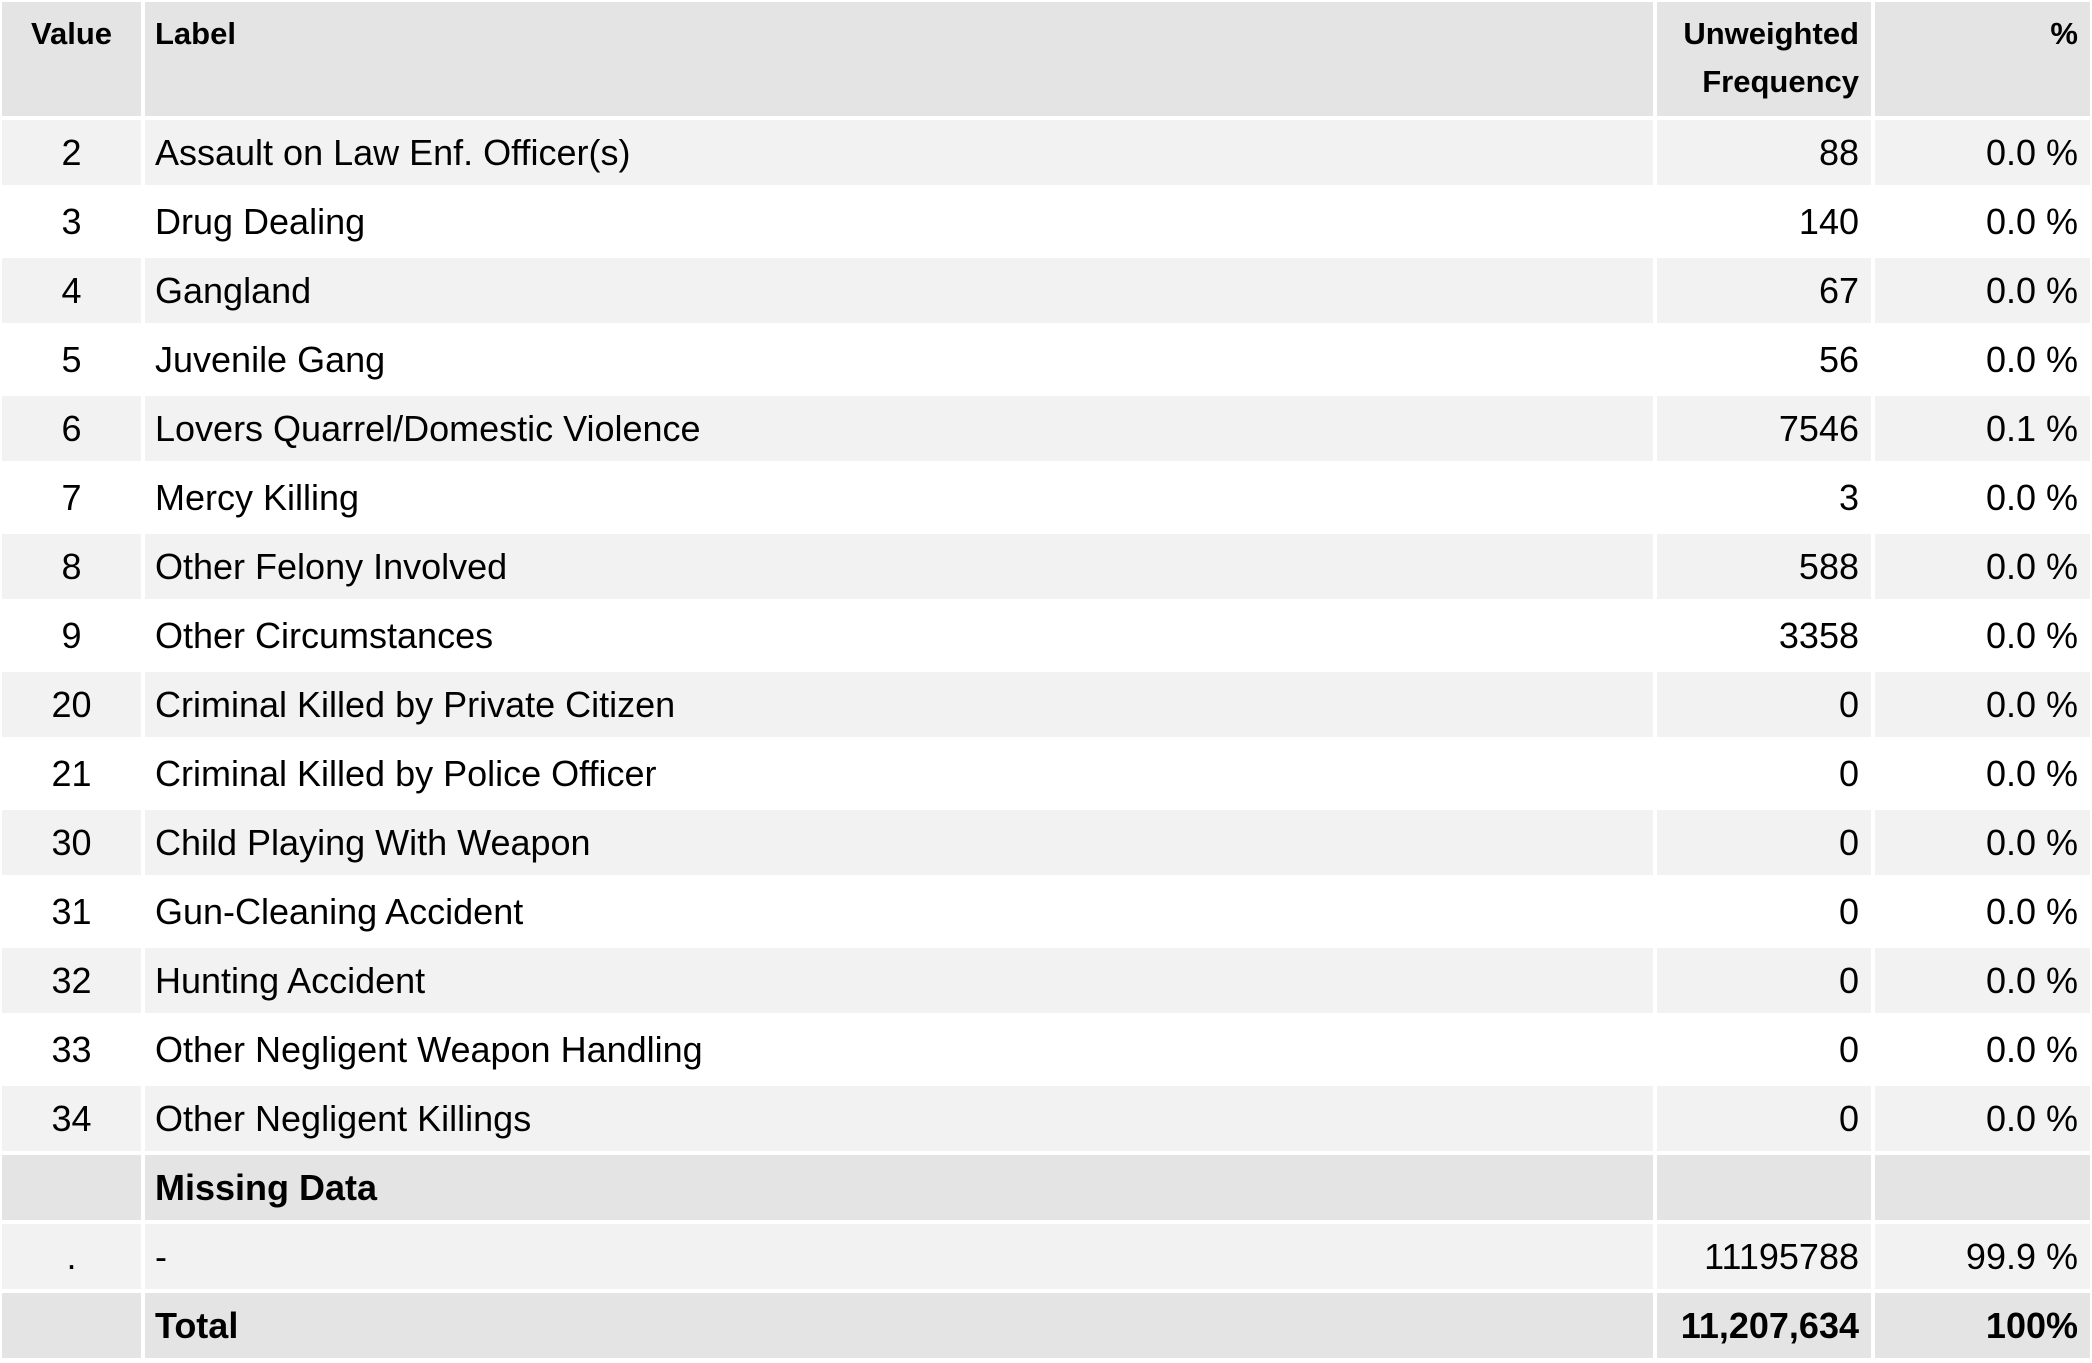 The height and width of the screenshot is (1363, 2092). I want to click on cell-percent-empty, so click(1982, 1189).